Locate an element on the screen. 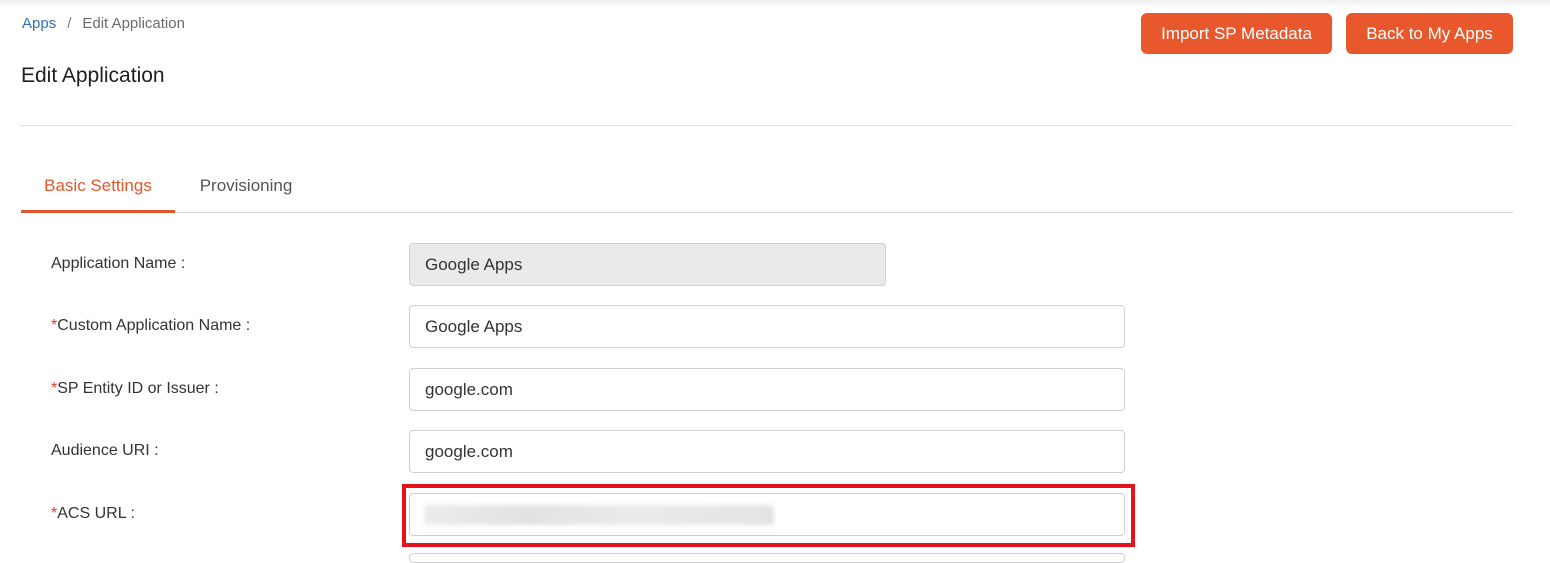 This screenshot has height=563, width=1550. page-title: Edit Application is located at coordinates (93, 75).